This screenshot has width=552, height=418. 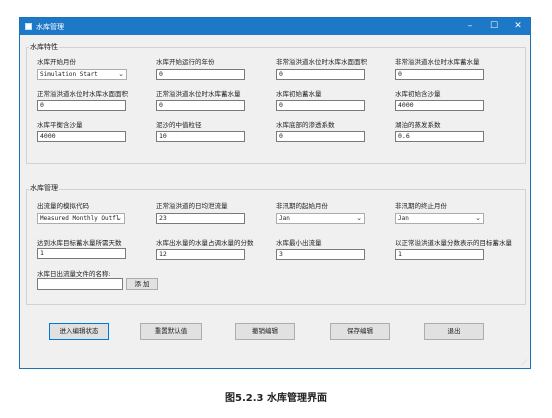 I want to click on start-month-select: Simulation Start ⌄, so click(x=82, y=74).